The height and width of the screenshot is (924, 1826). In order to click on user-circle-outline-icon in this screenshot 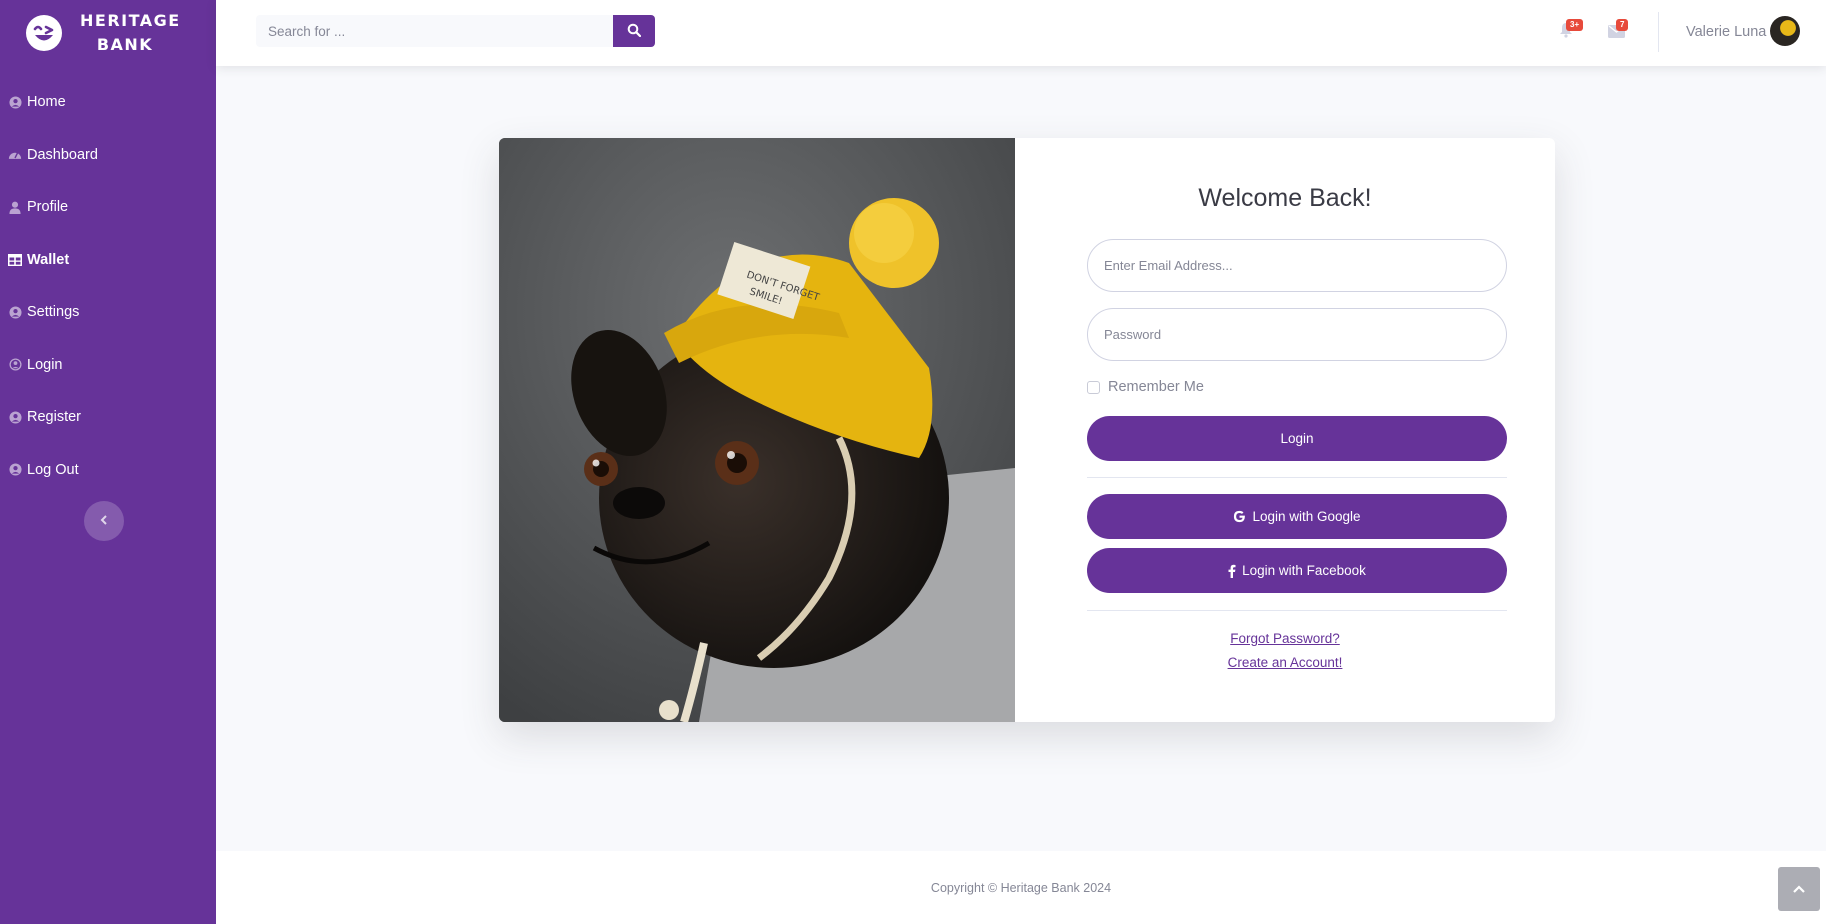, I will do `click(15, 365)`.